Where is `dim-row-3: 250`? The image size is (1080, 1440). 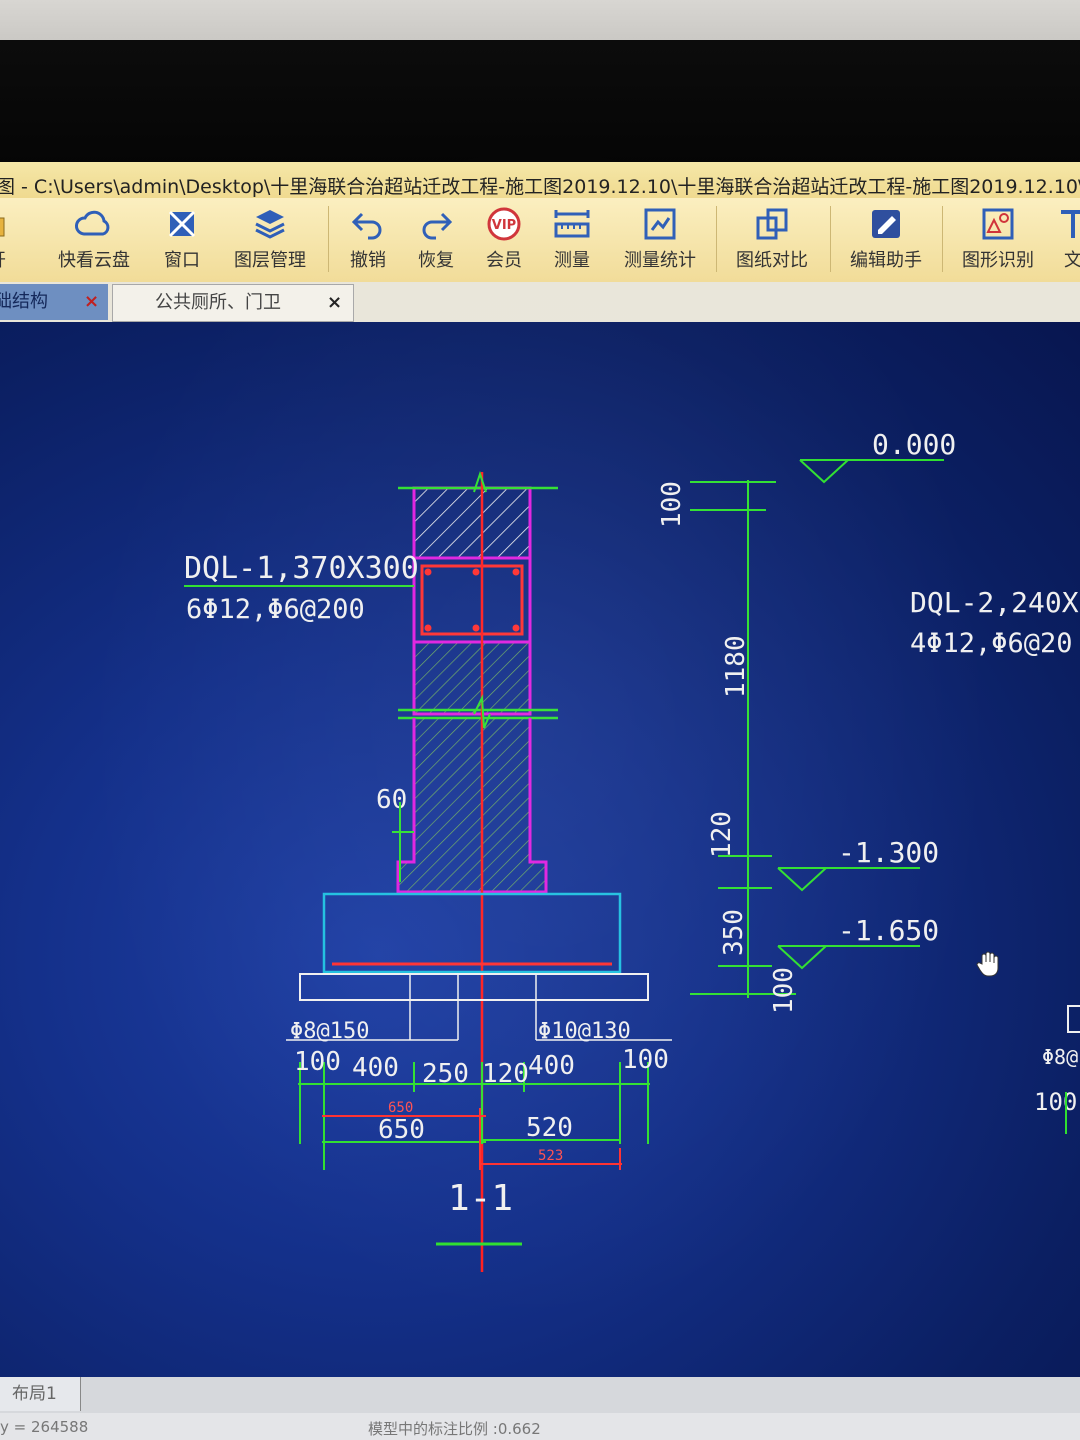
dim-row-3: 250 is located at coordinates (445, 1074).